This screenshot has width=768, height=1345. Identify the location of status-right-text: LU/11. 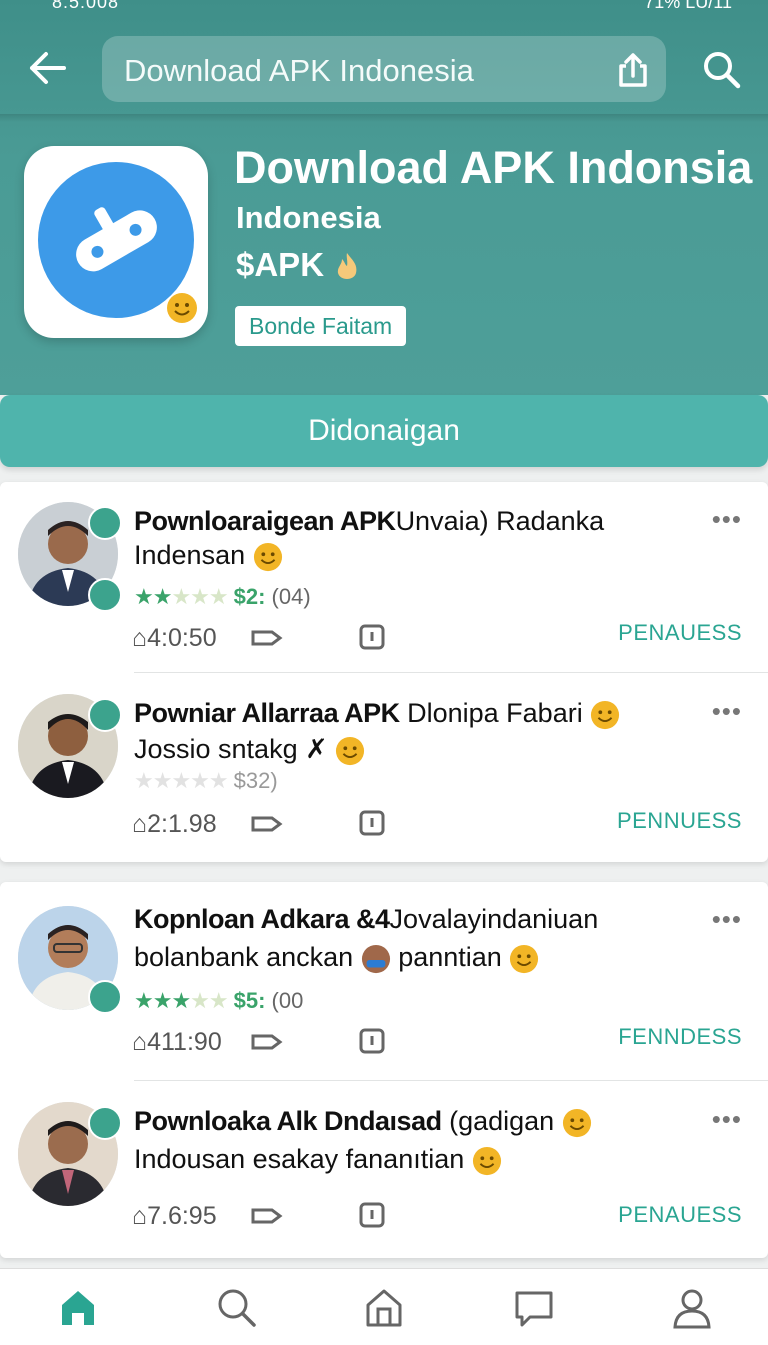
(708, 6).